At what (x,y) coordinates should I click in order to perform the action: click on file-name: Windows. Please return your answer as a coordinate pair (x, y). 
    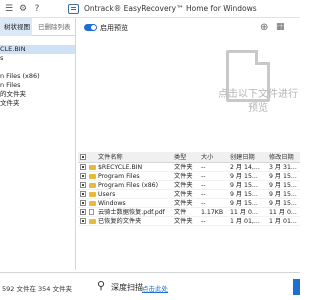
    Looking at the image, I should click on (112, 203).